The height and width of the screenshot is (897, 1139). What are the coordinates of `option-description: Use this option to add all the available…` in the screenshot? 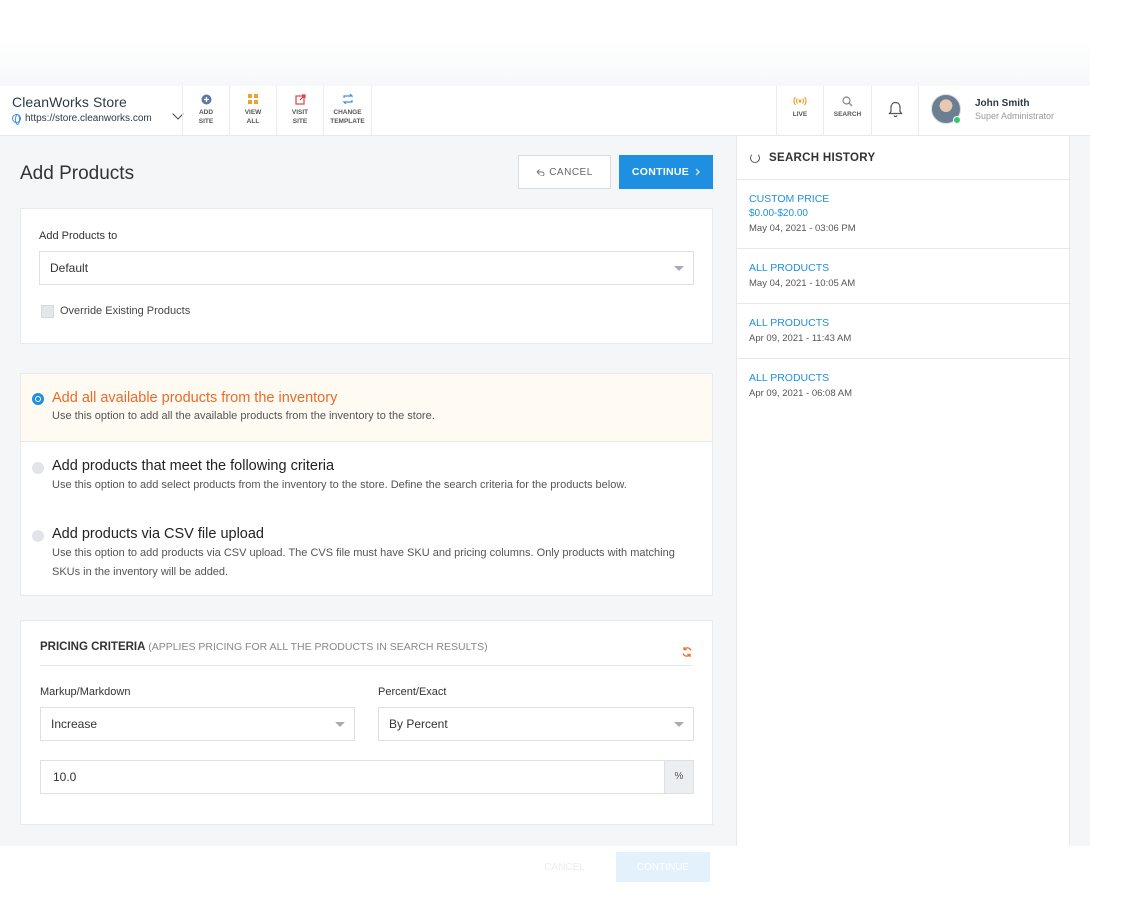 It's located at (243, 416).